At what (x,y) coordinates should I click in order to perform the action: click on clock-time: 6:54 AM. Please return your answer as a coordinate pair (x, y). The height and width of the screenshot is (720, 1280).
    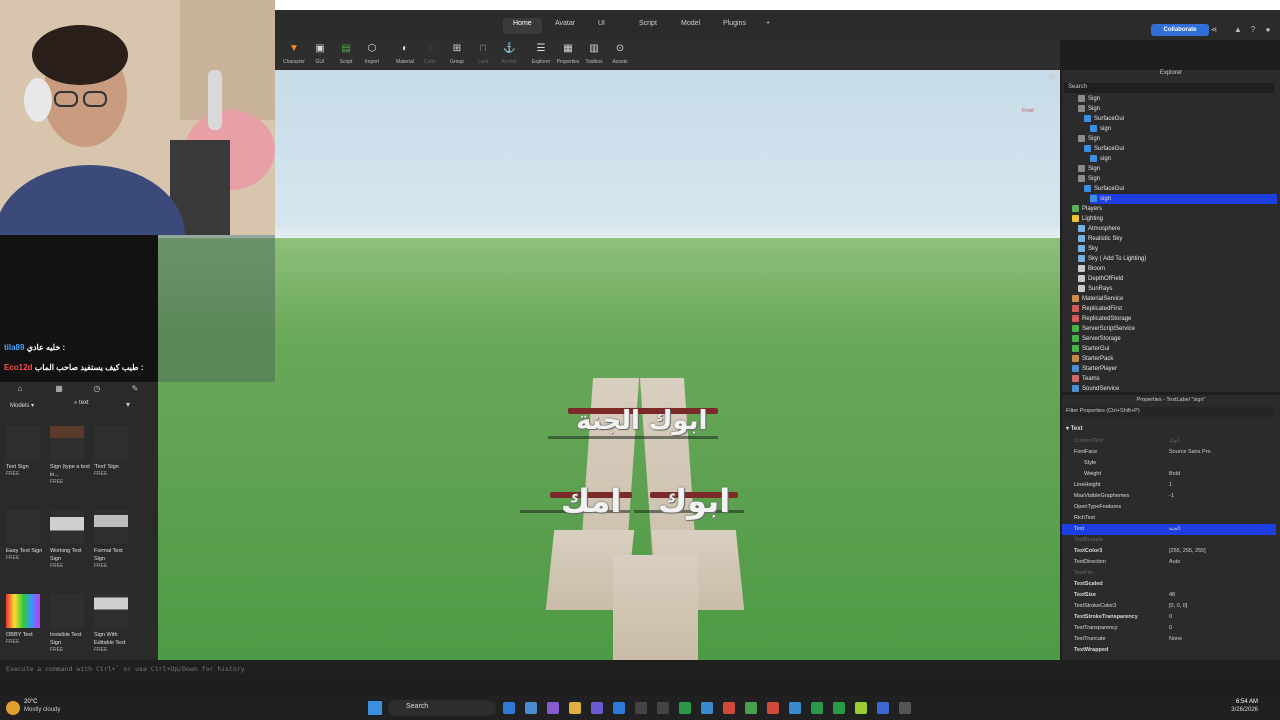
    Looking at the image, I should click on (1243, 702).